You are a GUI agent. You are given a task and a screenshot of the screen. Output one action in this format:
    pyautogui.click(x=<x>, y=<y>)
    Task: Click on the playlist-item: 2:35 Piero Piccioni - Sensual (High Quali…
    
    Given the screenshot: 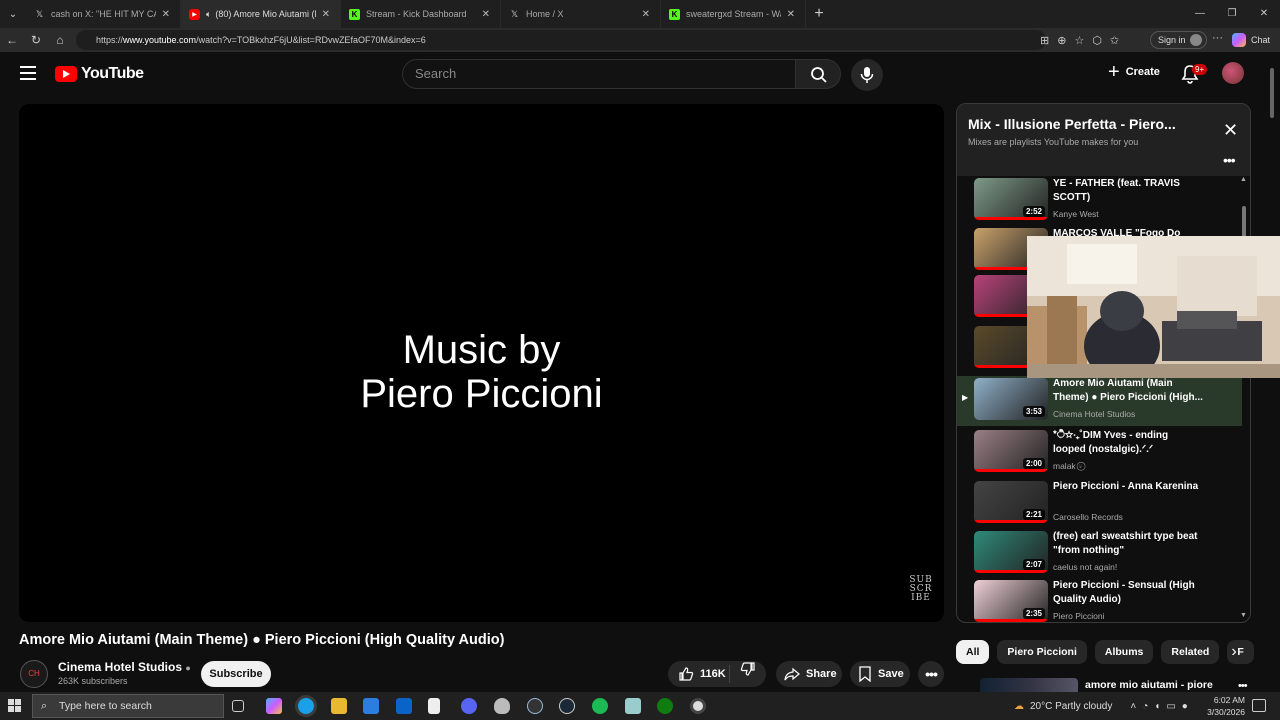 What is the action you would take?
    pyautogui.click(x=1099, y=600)
    